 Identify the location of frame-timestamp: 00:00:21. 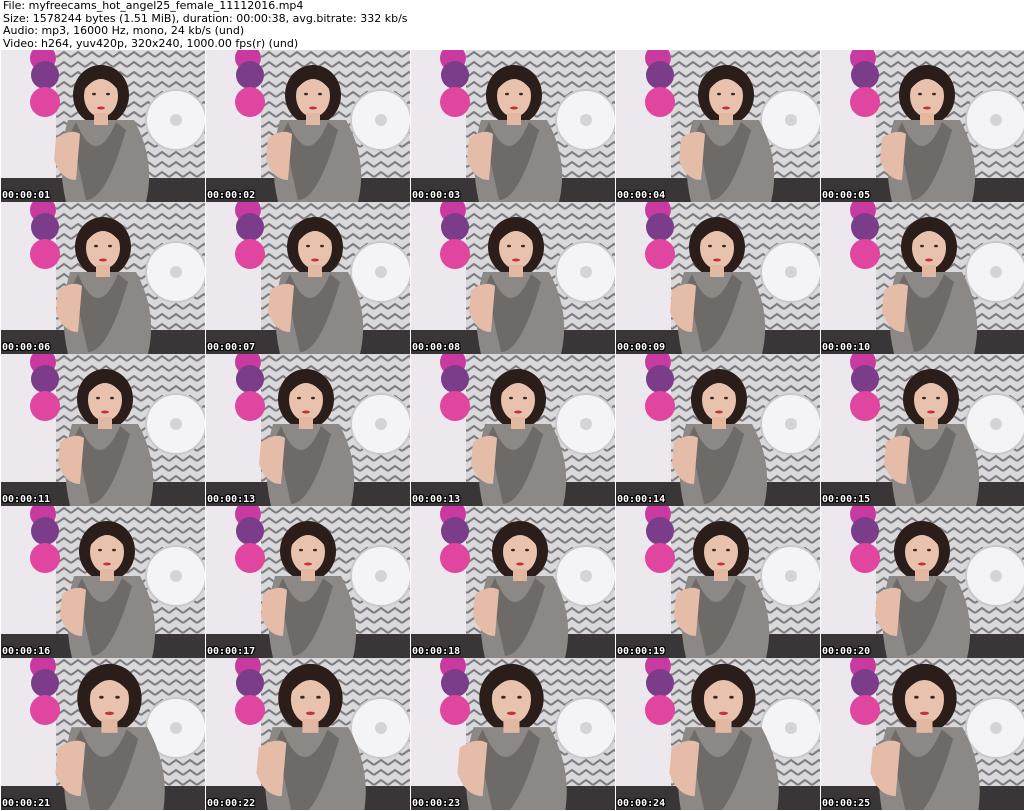
(26, 803).